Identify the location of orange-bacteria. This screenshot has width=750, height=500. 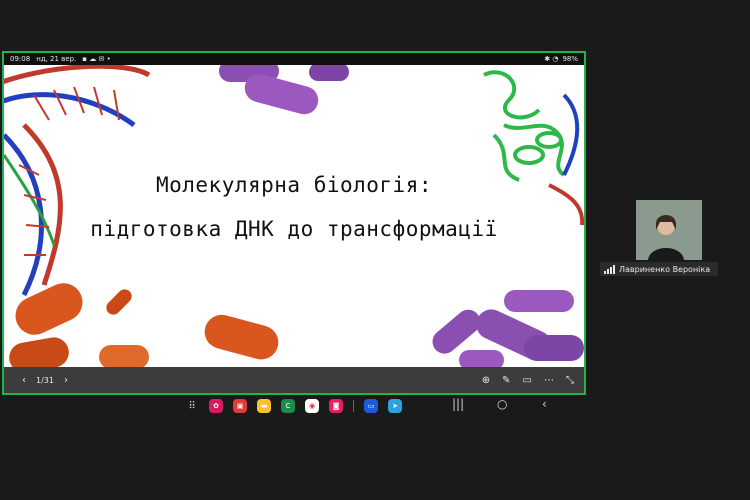
(144, 325).